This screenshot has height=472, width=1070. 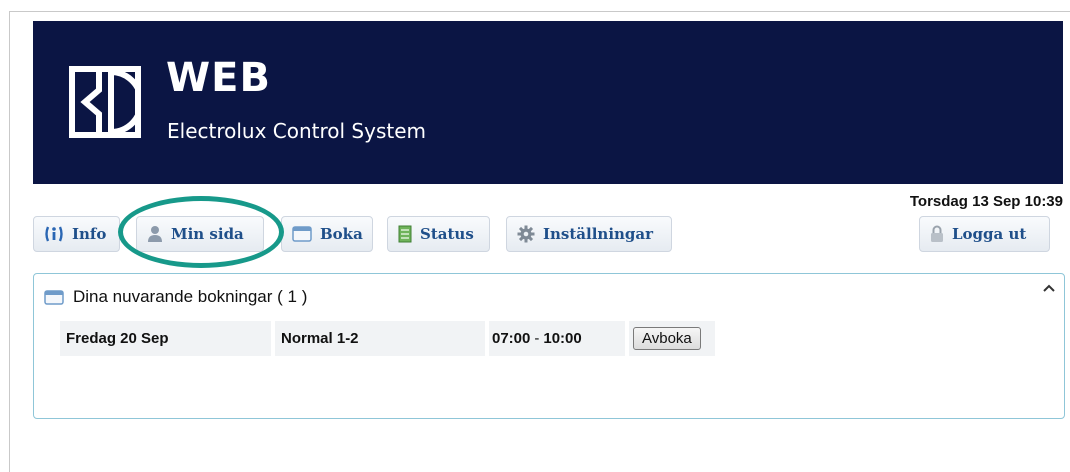 I want to click on booking-time: 07:00 - 10:00, so click(x=557, y=338).